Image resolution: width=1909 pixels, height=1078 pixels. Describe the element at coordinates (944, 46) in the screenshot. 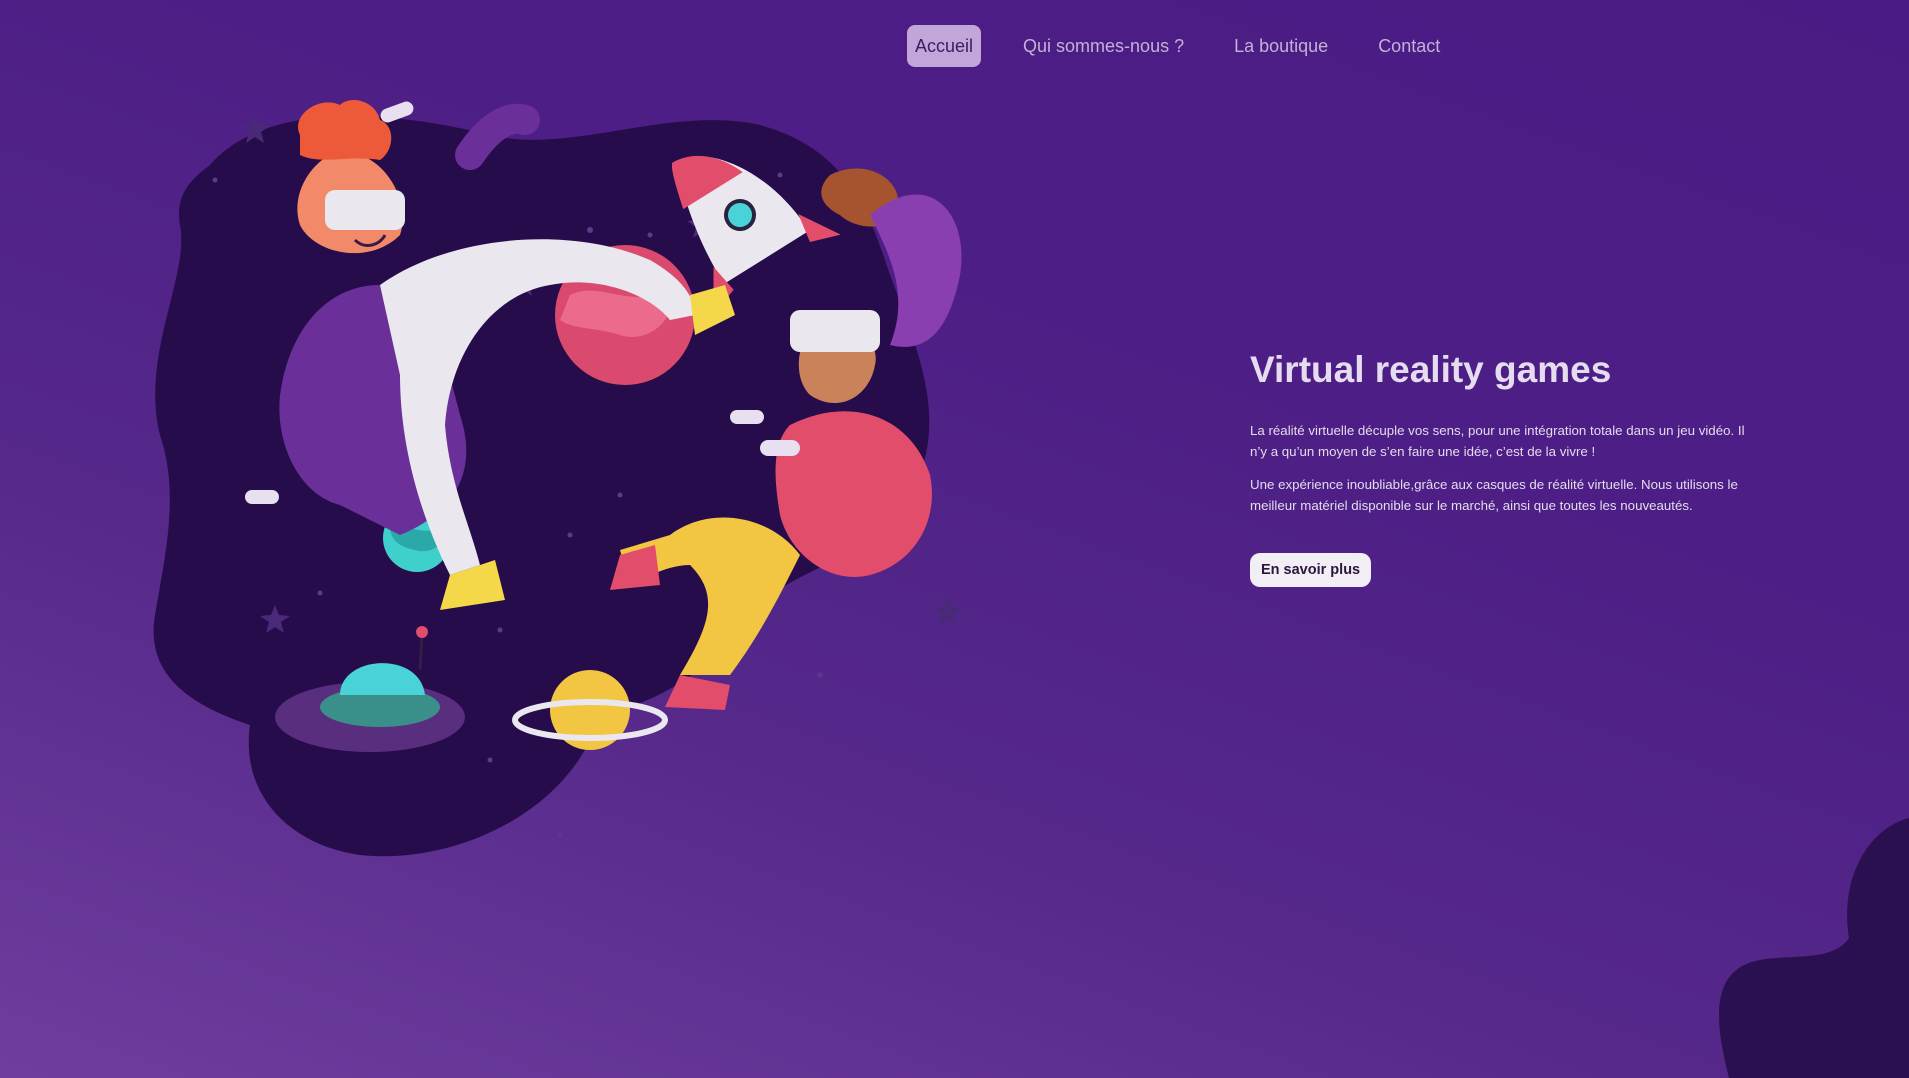

I see `nav-accueil: Accueil` at that location.